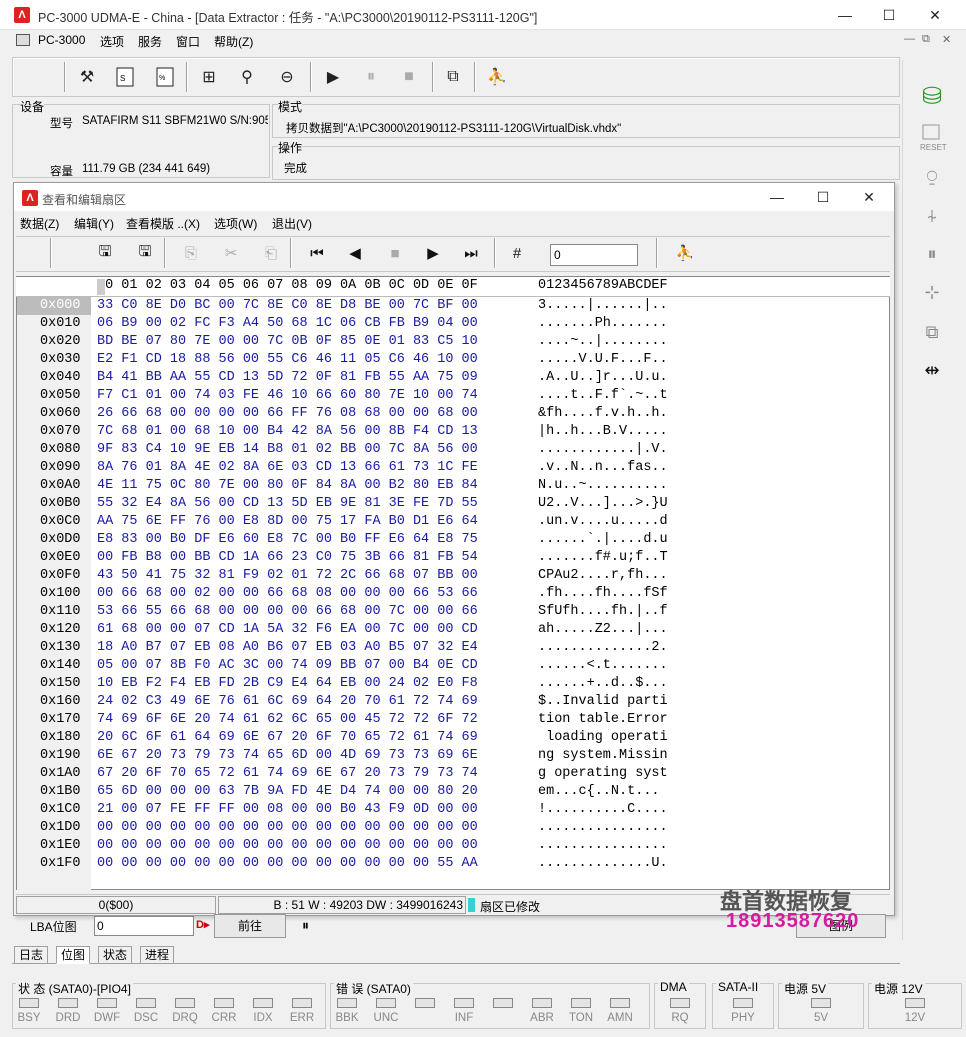  What do you see at coordinates (287, 77) in the screenshot?
I see `disk-export-icon: ⊖` at bounding box center [287, 77].